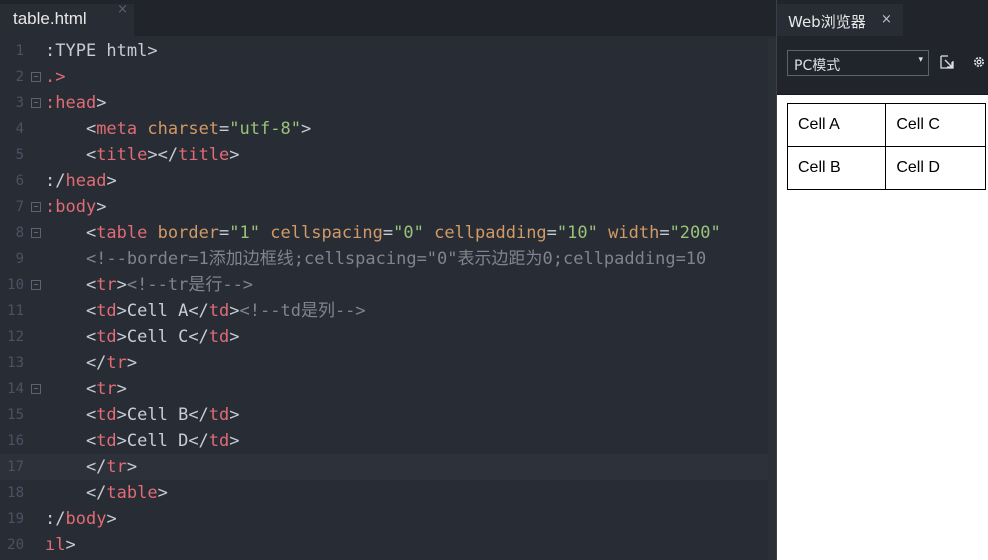 The width and height of the screenshot is (988, 560). Describe the element at coordinates (302, 311) in the screenshot. I see `code-token: <!--td是列-->` at that location.